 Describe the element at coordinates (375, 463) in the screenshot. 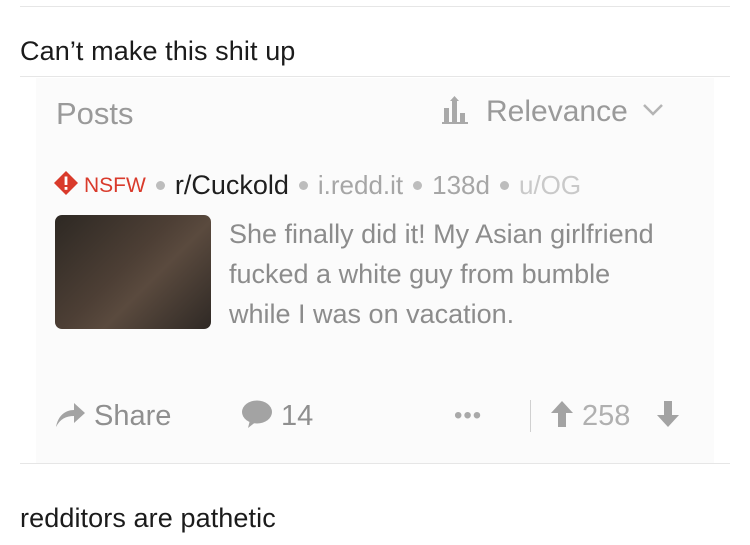

I see `bottom-divider` at that location.